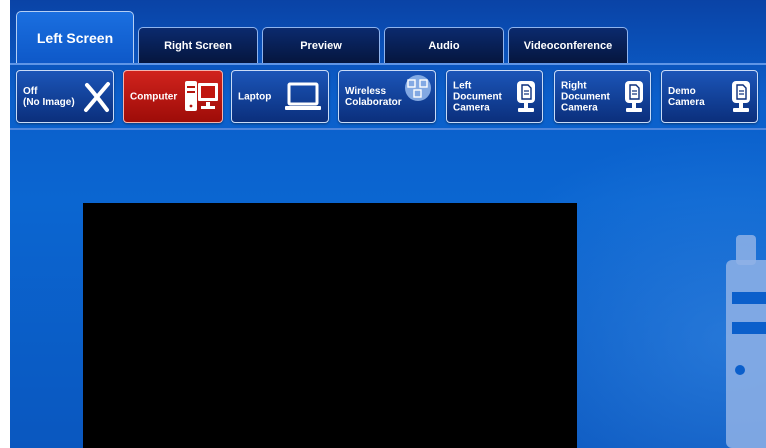 This screenshot has width=766, height=448. I want to click on source-row-divider, so click(388, 129).